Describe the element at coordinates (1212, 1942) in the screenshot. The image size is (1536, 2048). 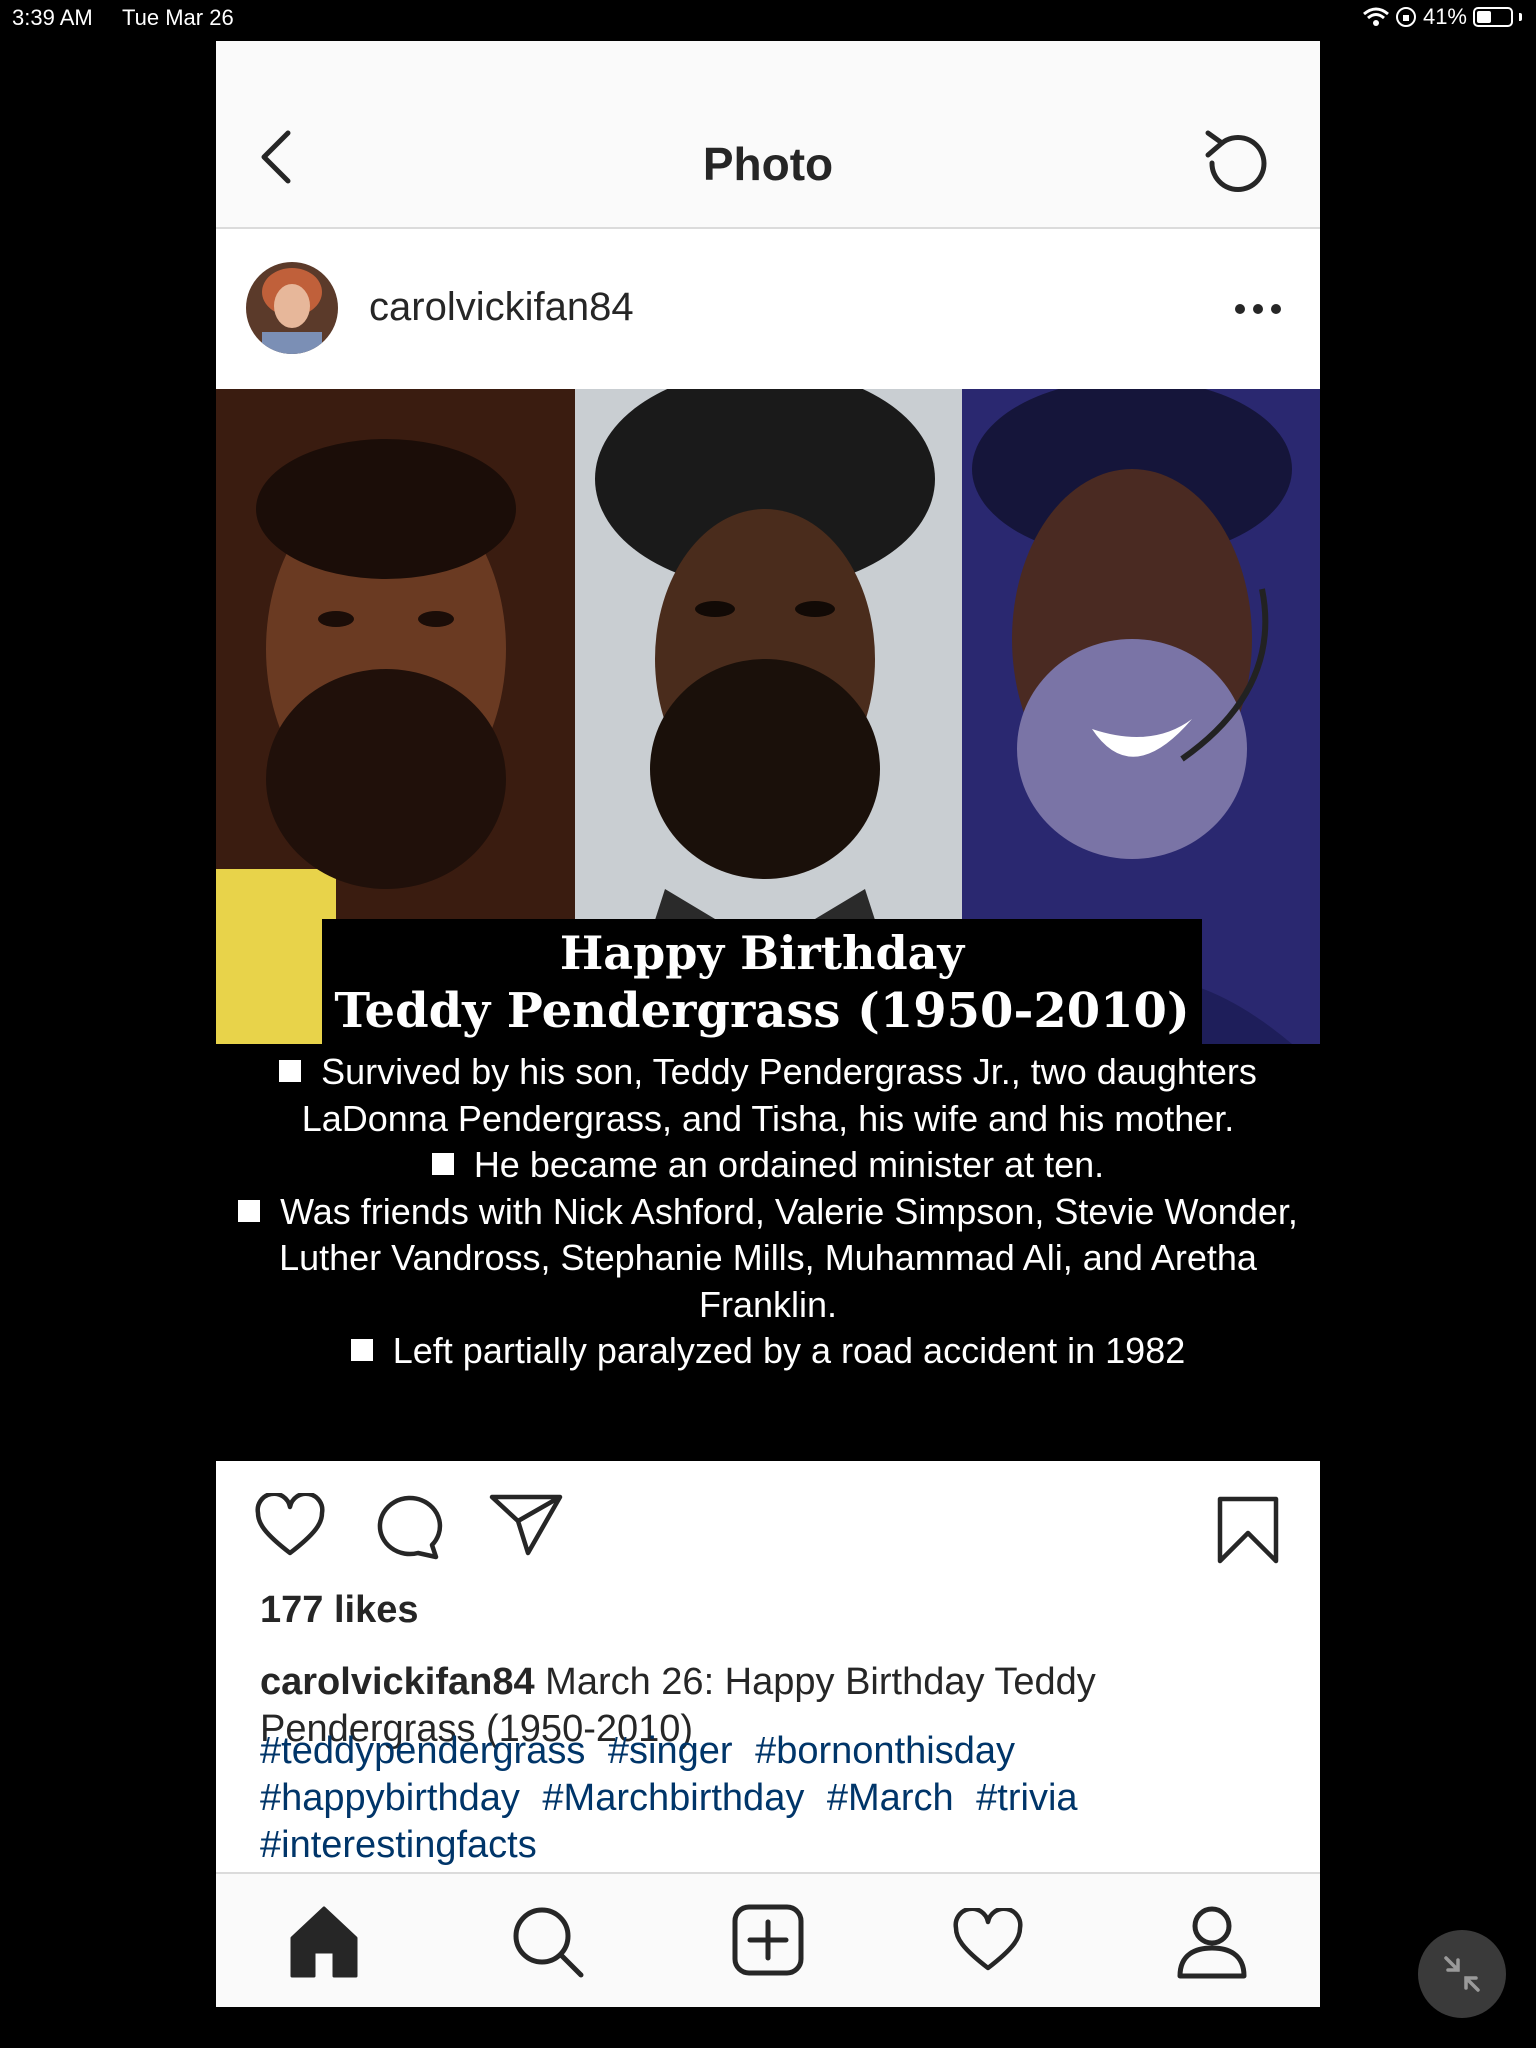
I see `profile-icon` at that location.